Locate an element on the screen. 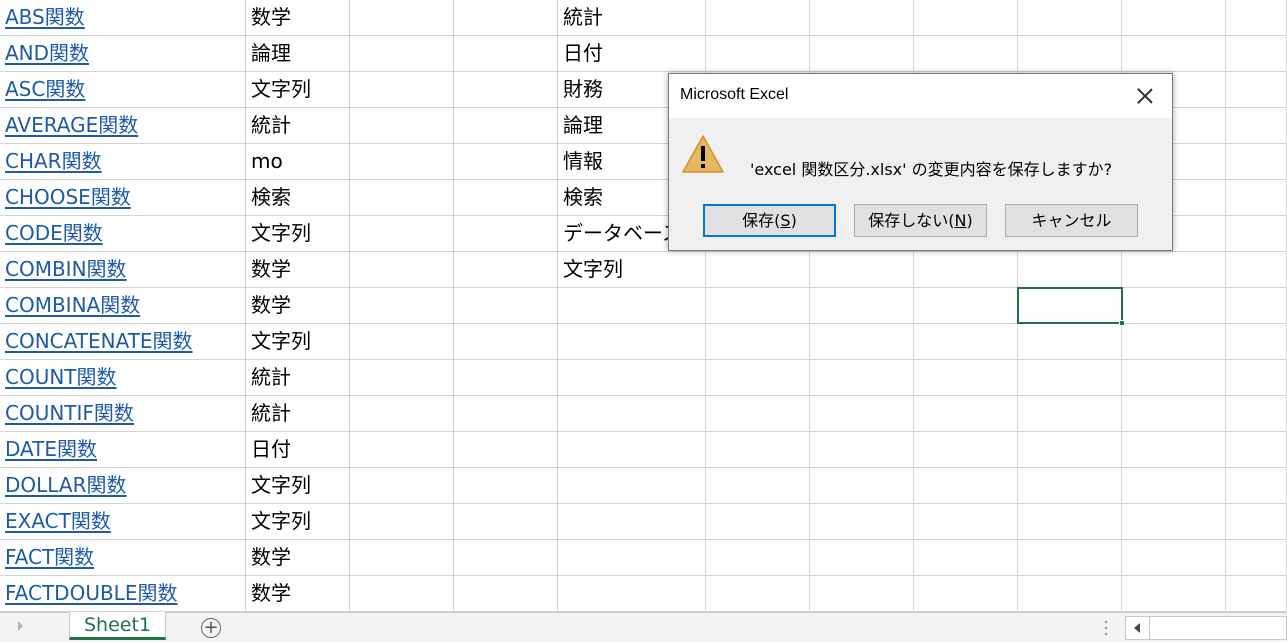 This screenshot has height=642, width=1287. cell-function-name: ABS関数 is located at coordinates (123, 17).